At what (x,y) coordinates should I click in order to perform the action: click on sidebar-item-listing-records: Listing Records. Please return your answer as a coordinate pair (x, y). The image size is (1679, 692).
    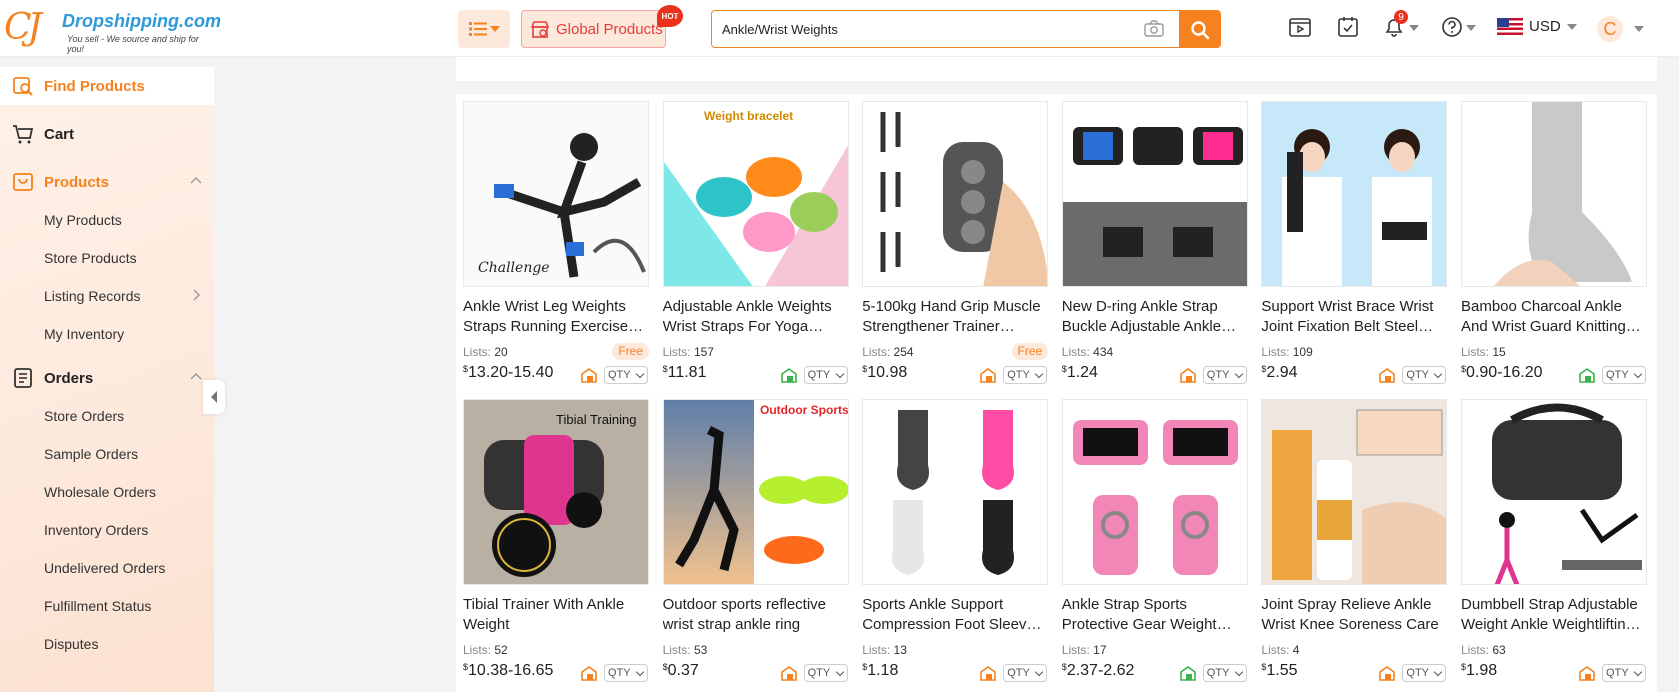
    Looking at the image, I should click on (107, 296).